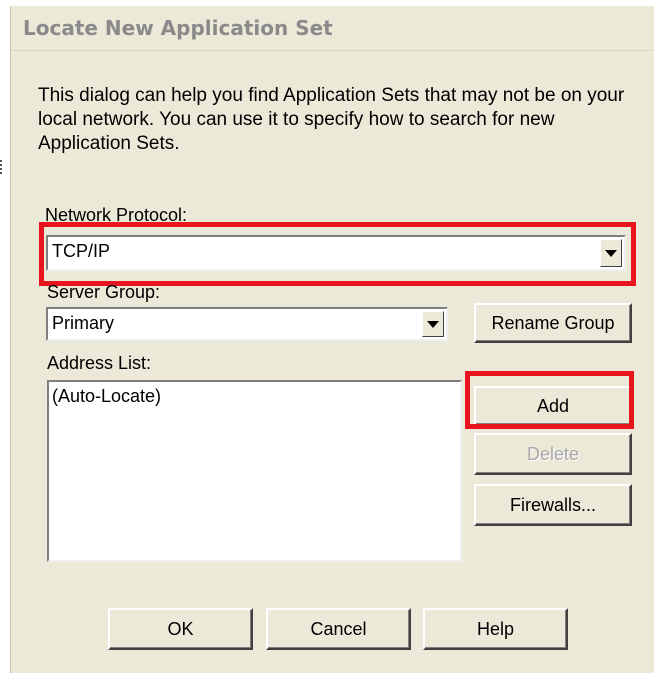 The height and width of the screenshot is (673, 654). What do you see at coordinates (81, 251) in the screenshot?
I see `network-protocol-value: TCP/IP` at bounding box center [81, 251].